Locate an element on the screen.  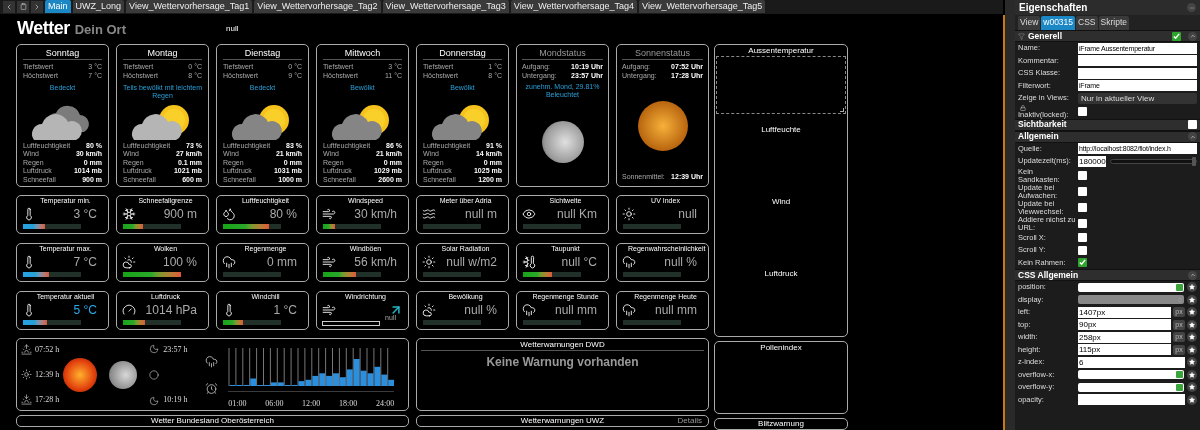
details-link: Details is located at coordinates (689, 421).